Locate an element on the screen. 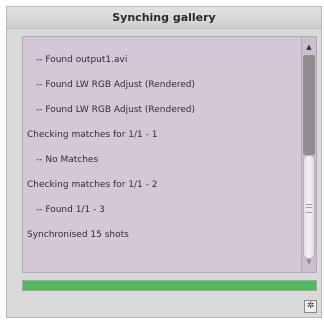  window-title: Synching gallery is located at coordinates (164, 18).